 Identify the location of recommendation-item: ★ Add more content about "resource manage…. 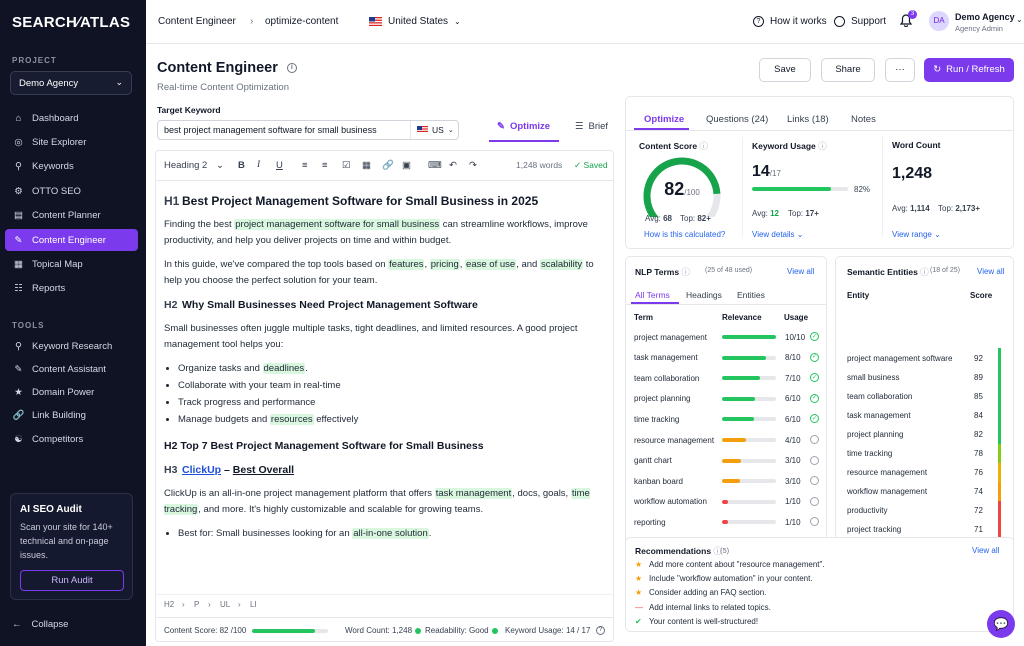
(730, 564).